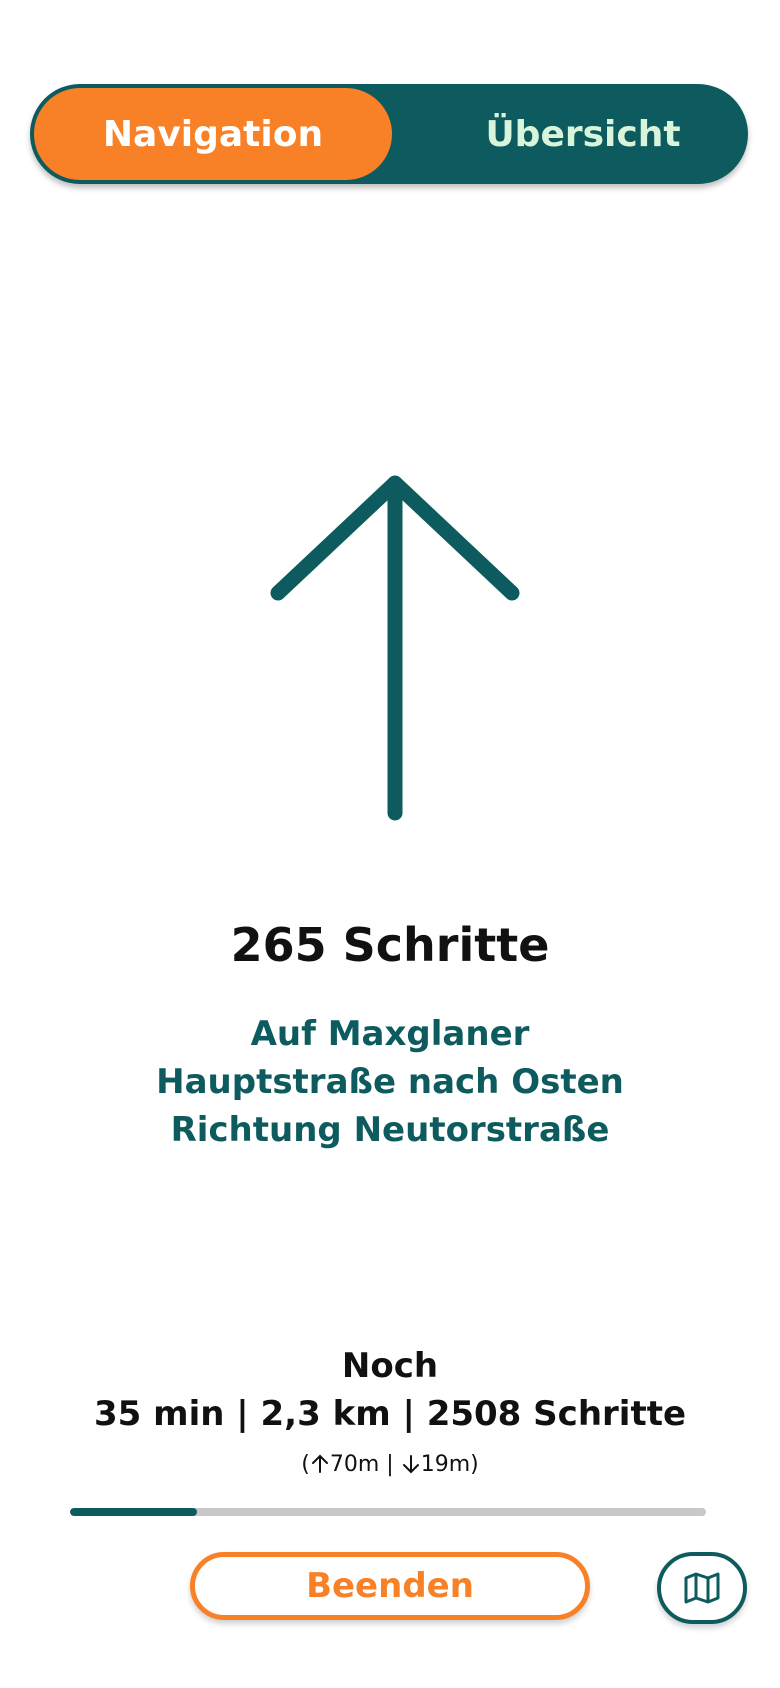  Describe the element at coordinates (390, 945) in the screenshot. I see `step-count: 265 Schritte` at that location.